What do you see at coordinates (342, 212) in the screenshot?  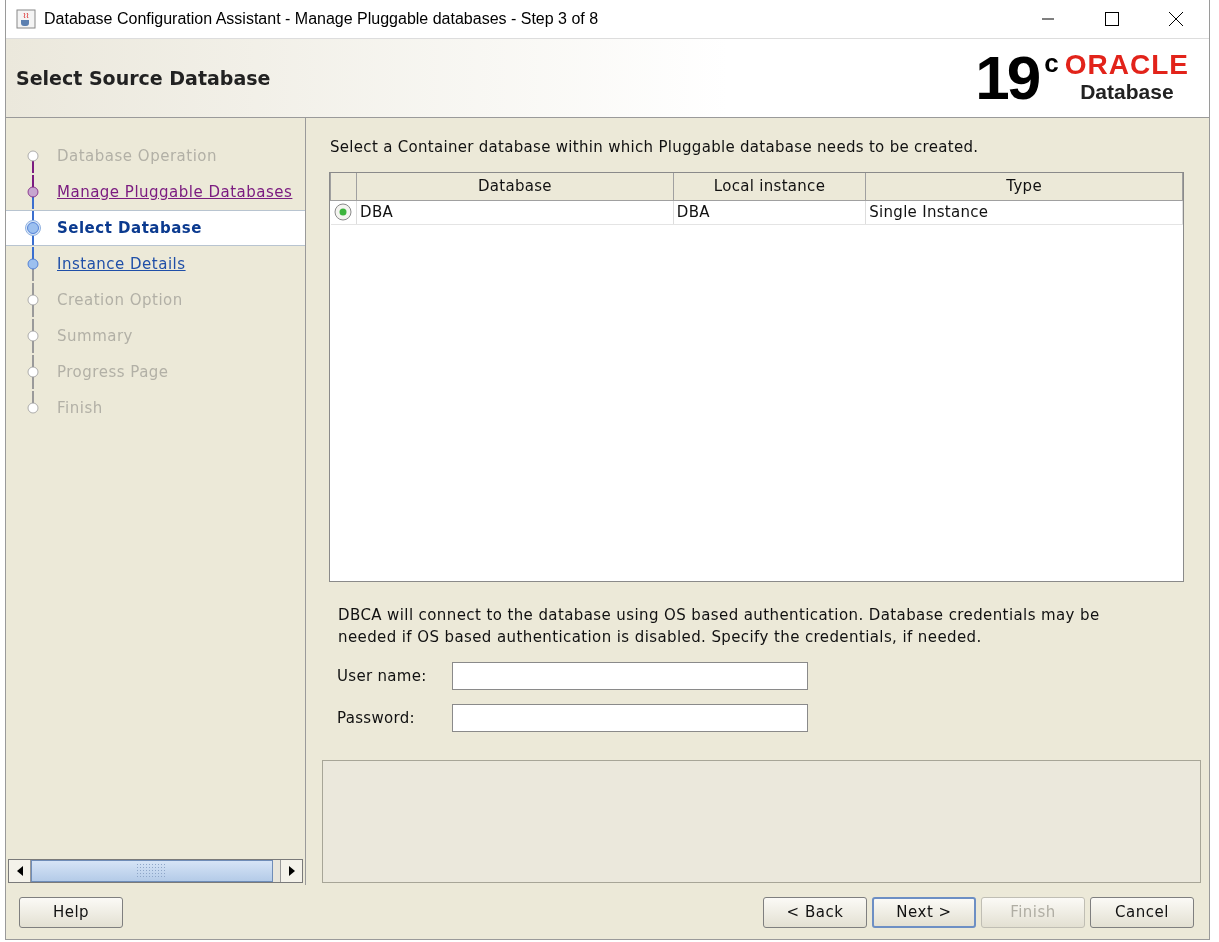 I see `radio-button` at bounding box center [342, 212].